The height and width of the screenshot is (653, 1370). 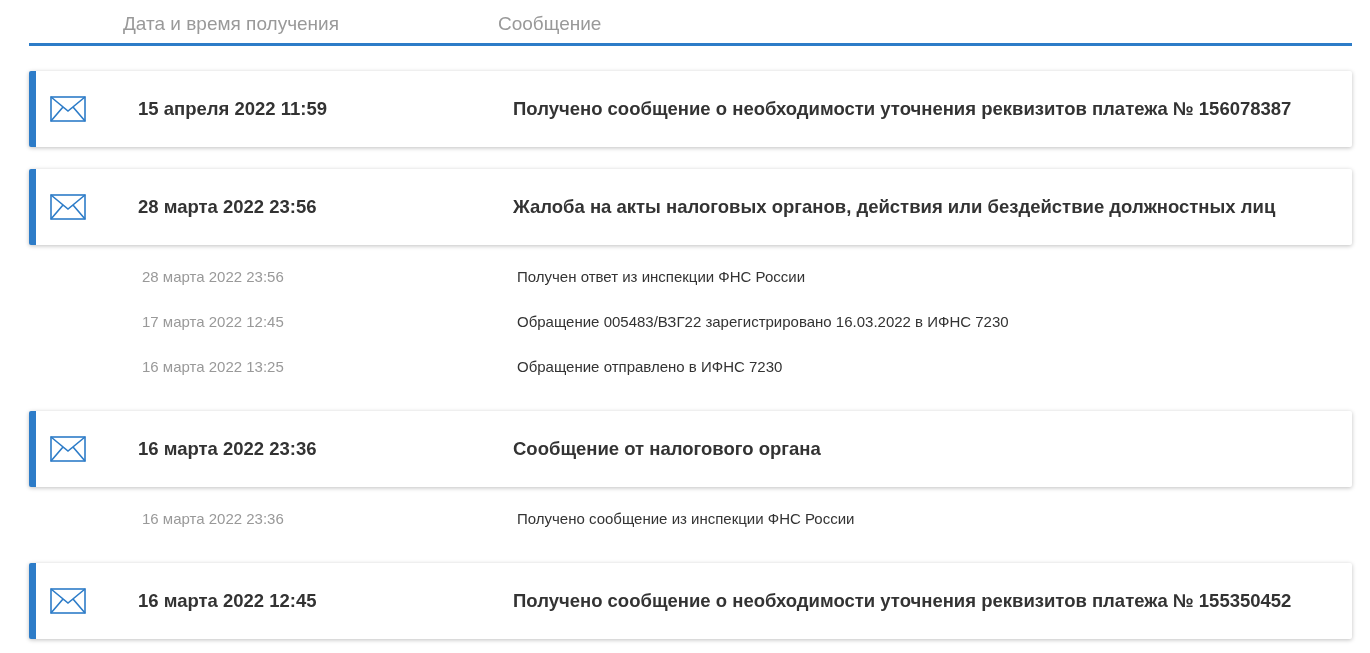 I want to click on column-header: Дата и время получения, so click(x=231, y=23).